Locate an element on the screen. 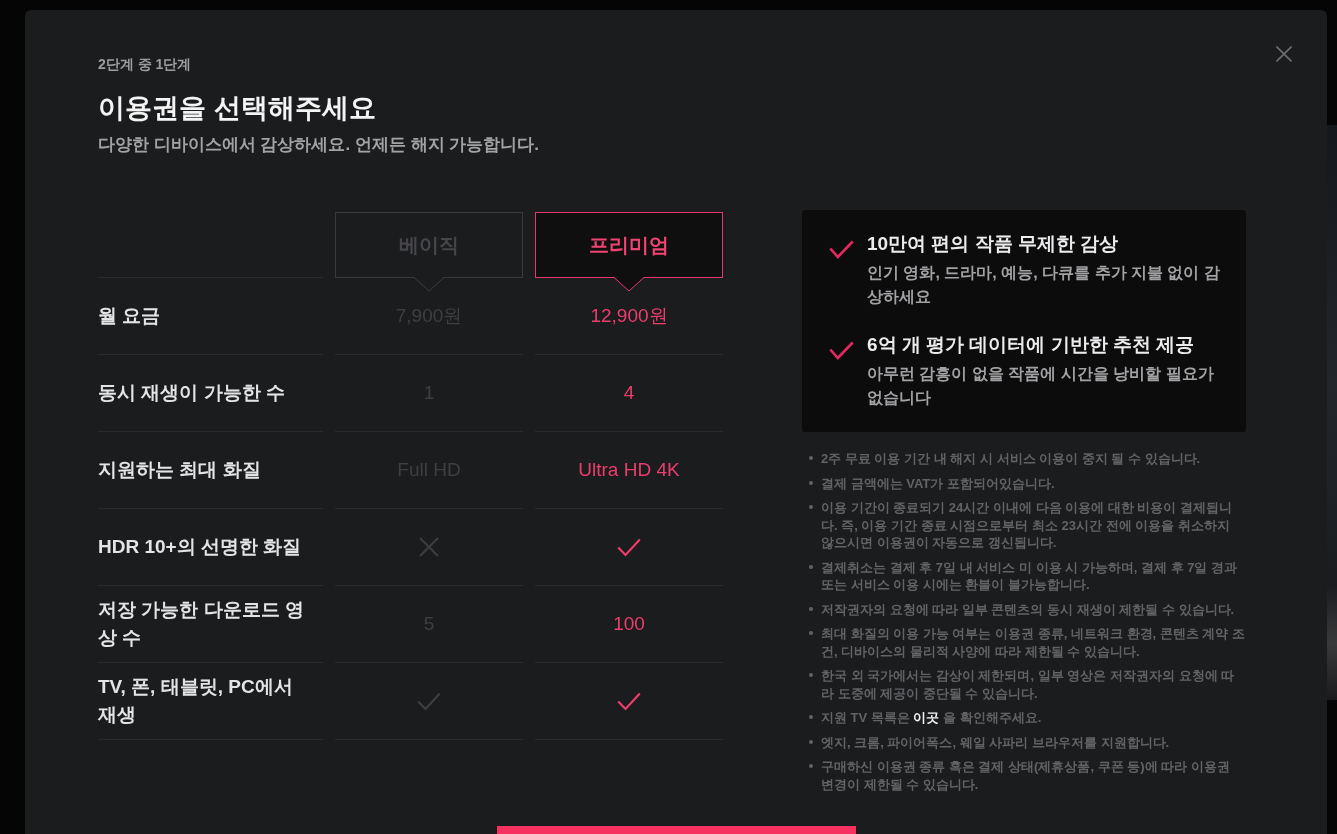  note-text: 결제취소는 결제 후 7일 내 서비스 미 이용 시 가능하며, 결제 후 7일 경과 또는 서비스 이용 시에는 환불이 불가능합니다. is located at coordinates (1030, 576).